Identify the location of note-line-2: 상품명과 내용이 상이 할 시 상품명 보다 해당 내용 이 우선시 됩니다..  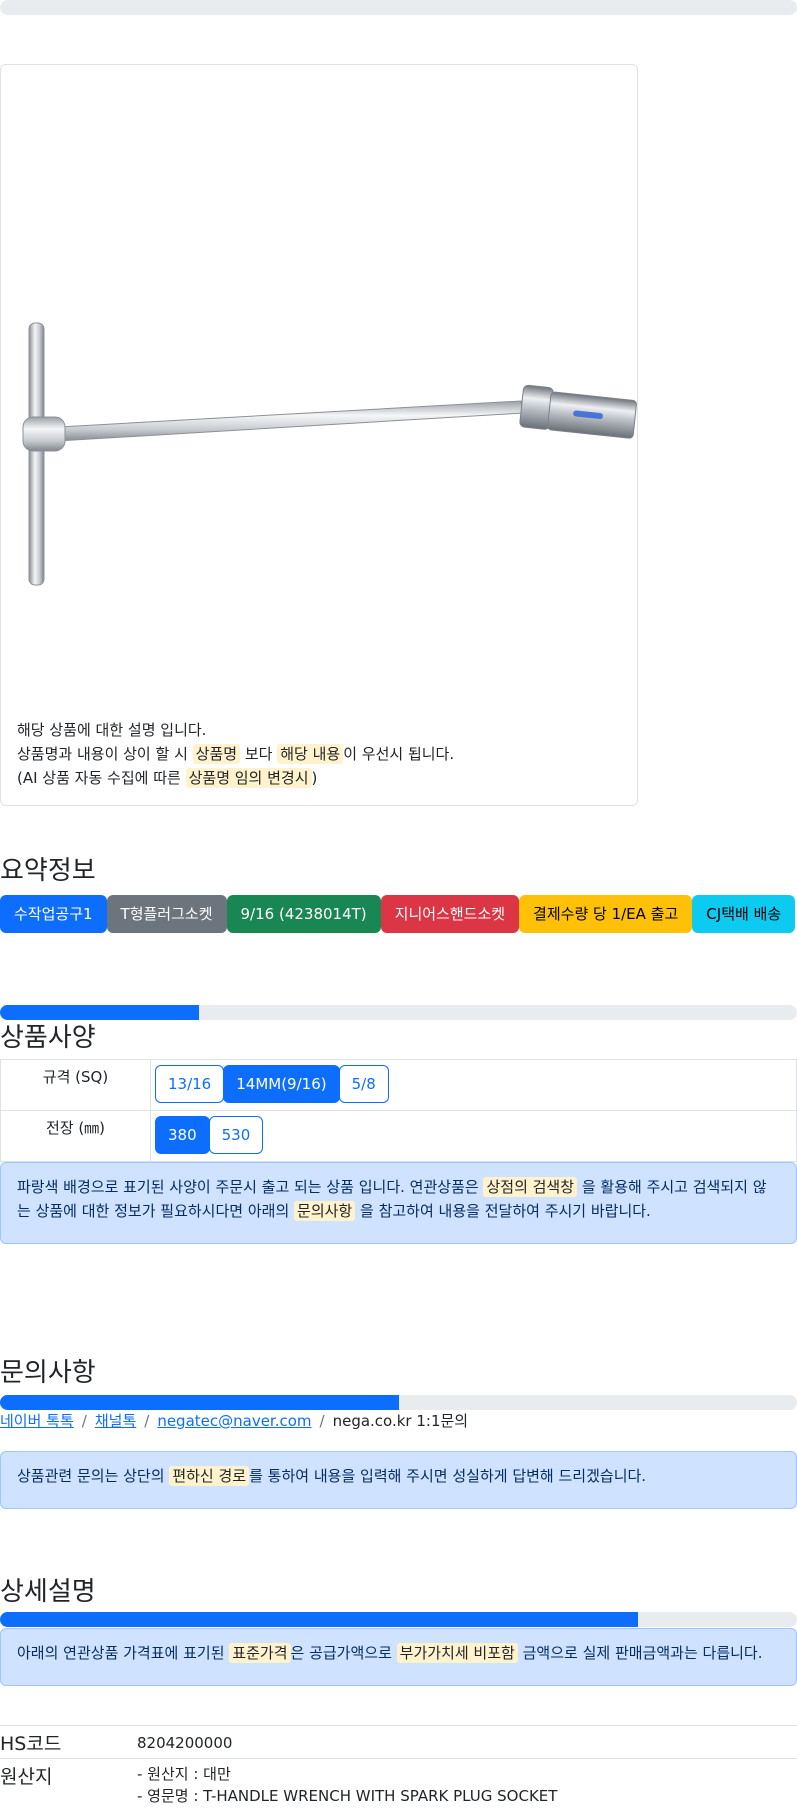
(235, 754).